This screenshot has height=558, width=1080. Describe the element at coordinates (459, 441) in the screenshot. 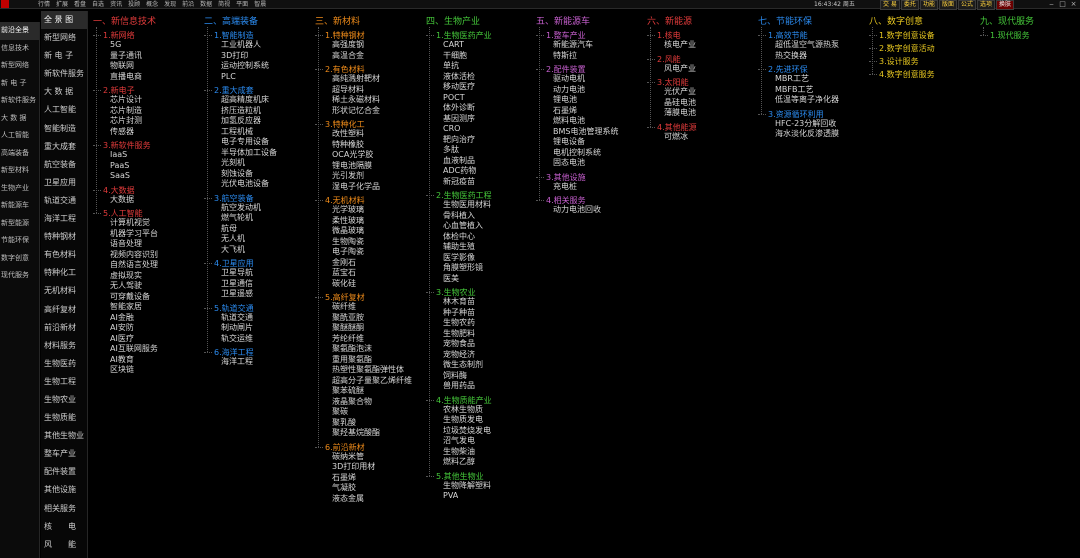

I see `concept-item: 沼气发电` at that location.